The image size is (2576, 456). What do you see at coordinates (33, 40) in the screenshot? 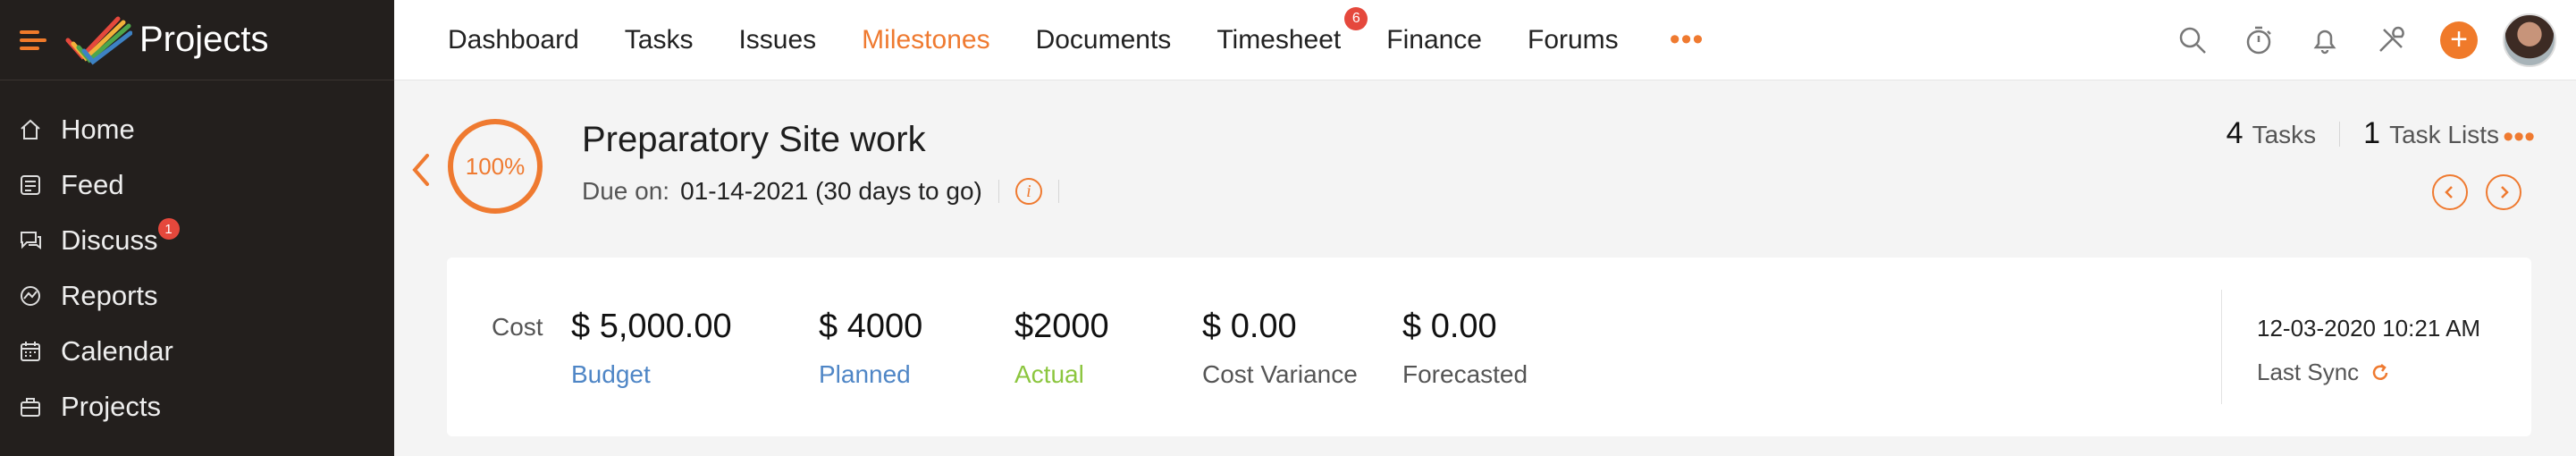
I see `menu-icon` at bounding box center [33, 40].